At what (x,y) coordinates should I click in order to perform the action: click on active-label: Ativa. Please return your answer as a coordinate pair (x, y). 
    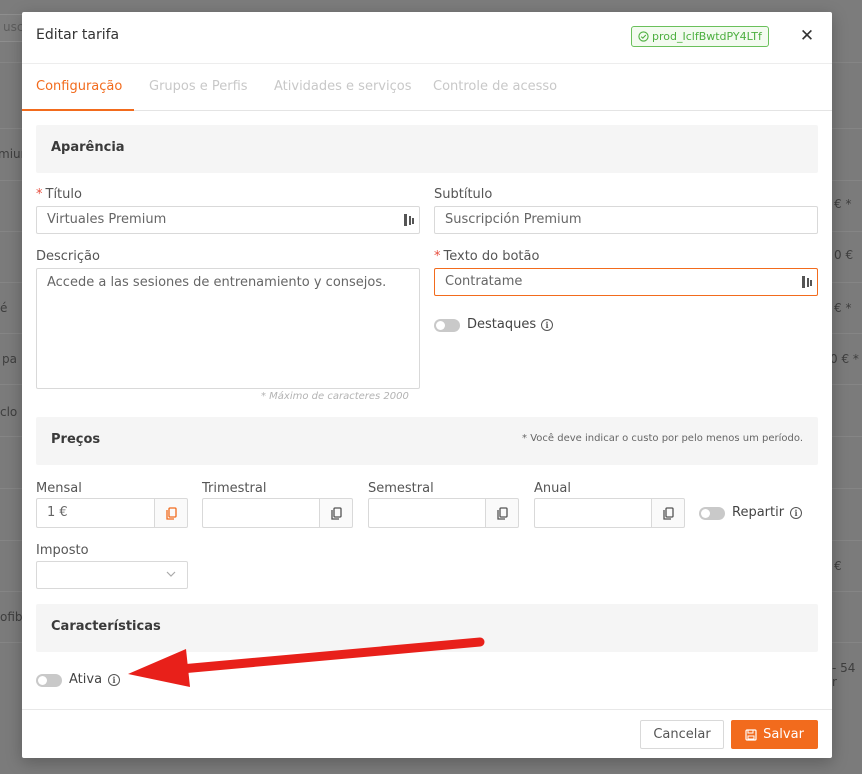
    Looking at the image, I should click on (86, 679).